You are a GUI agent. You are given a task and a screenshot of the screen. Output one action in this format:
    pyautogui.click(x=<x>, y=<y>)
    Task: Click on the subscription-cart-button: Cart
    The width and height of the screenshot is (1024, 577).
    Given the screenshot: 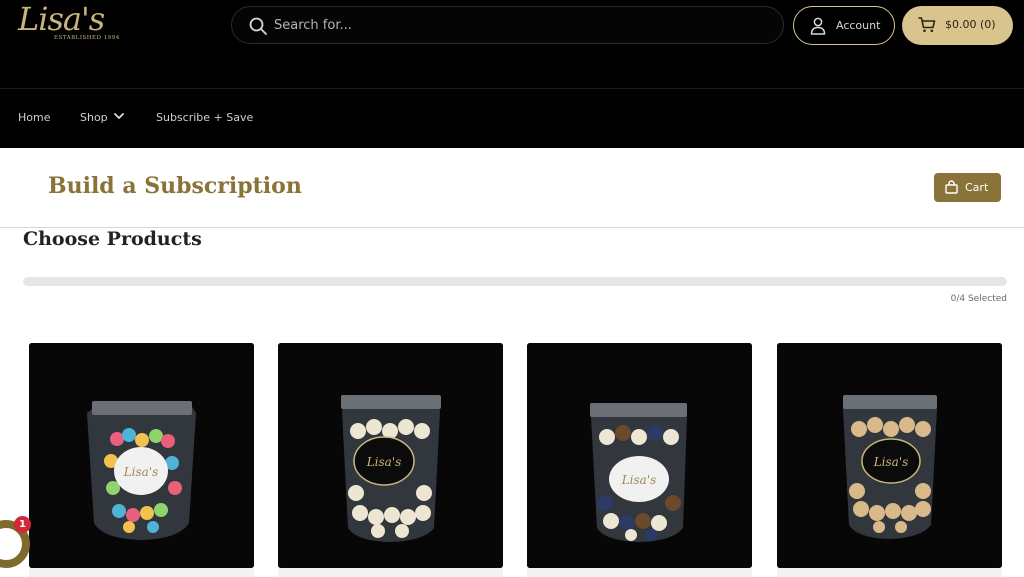 What is the action you would take?
    pyautogui.click(x=967, y=187)
    